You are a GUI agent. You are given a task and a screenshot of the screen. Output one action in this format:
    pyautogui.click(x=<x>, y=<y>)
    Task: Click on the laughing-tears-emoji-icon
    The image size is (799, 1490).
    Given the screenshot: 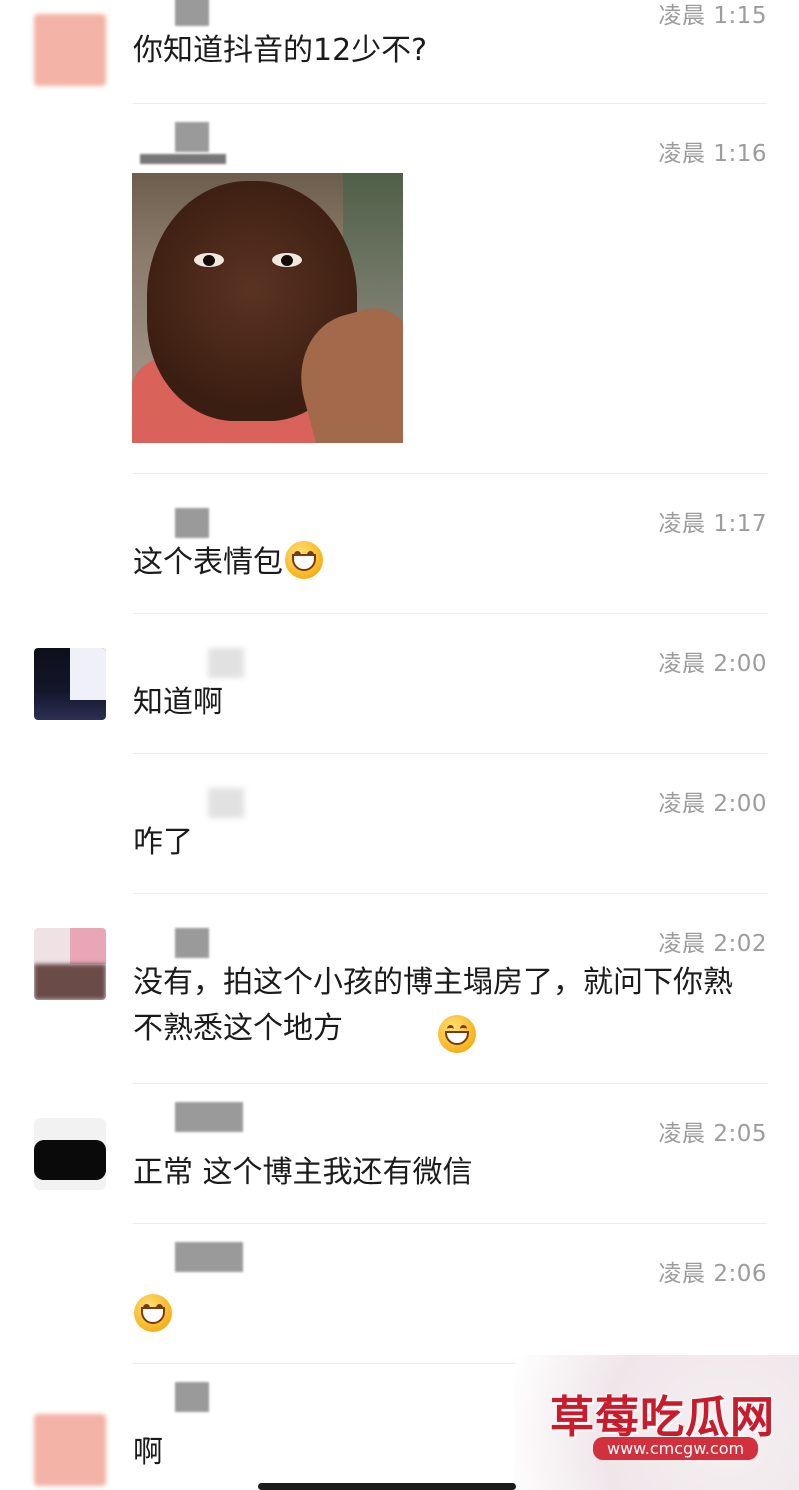 What is the action you would take?
    pyautogui.click(x=153, y=1313)
    